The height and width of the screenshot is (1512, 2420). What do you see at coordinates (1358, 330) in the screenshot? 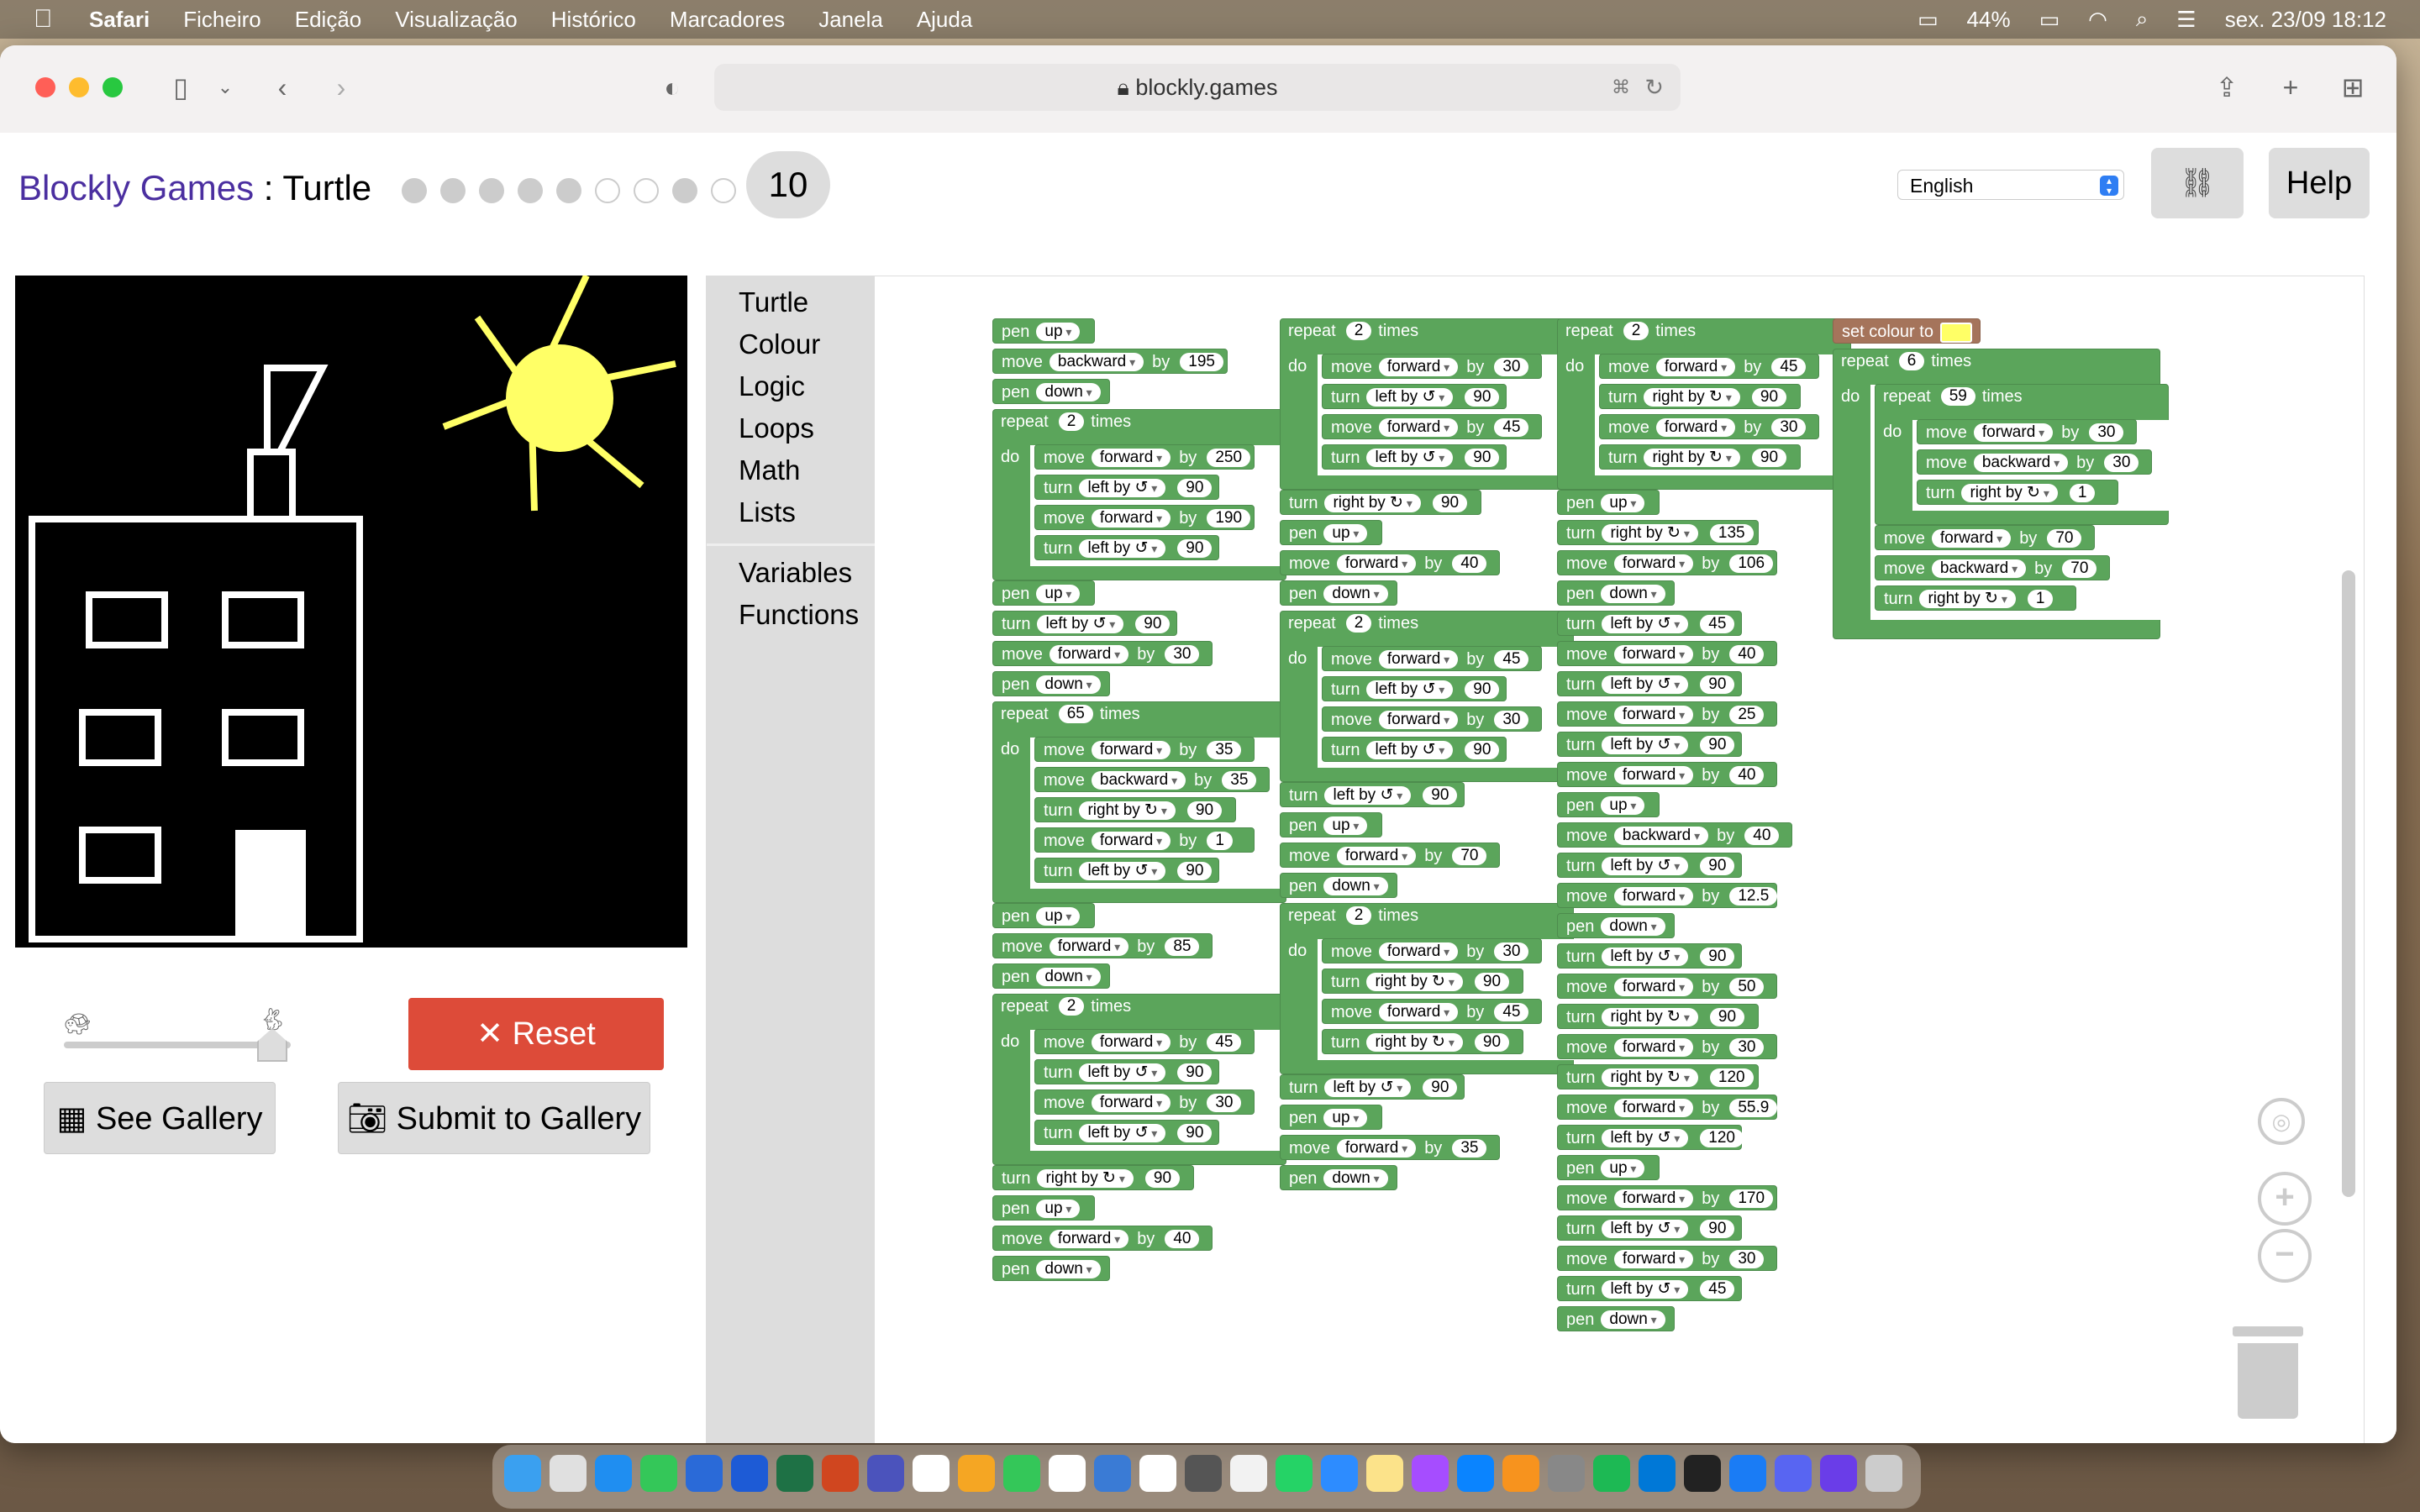
I see `repeat-count-input: 2` at bounding box center [1358, 330].